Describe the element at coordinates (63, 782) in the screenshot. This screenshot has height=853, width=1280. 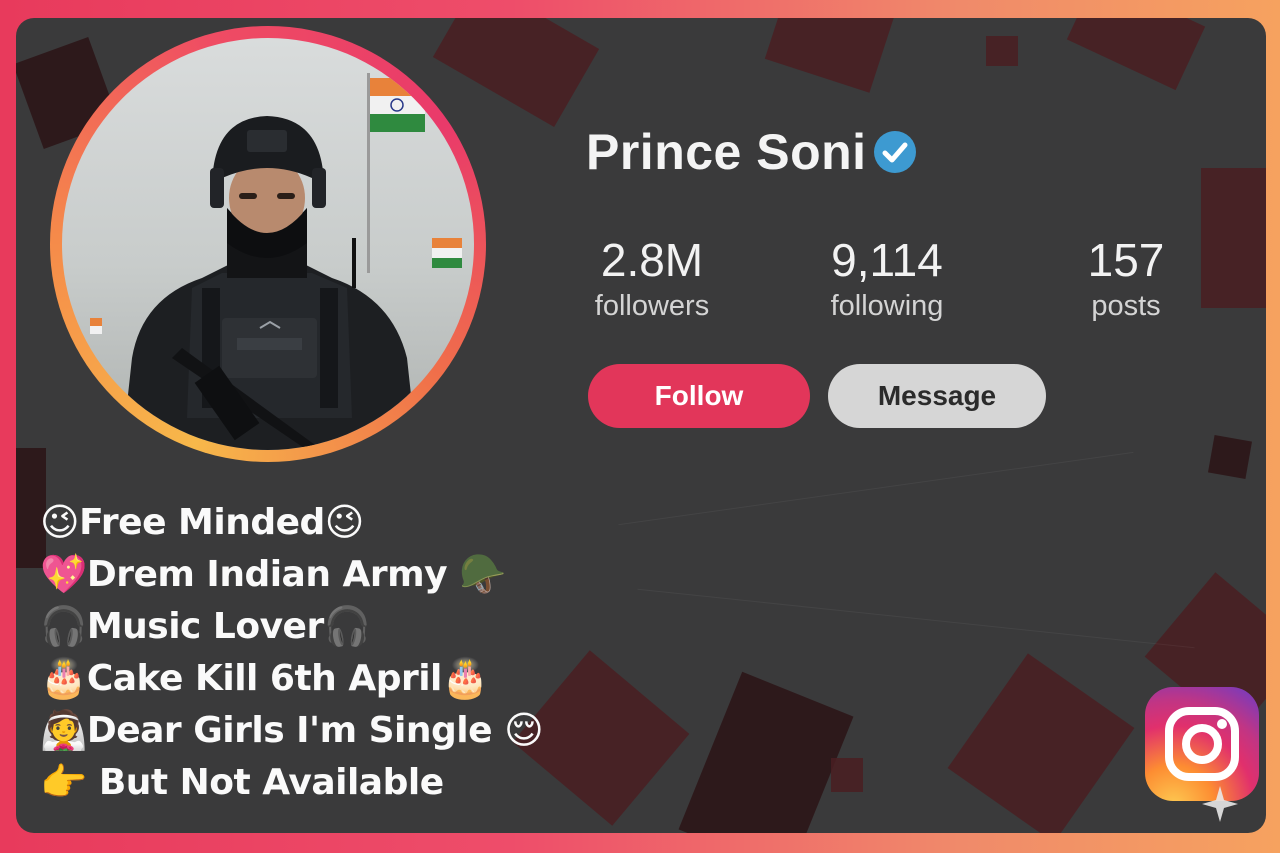
I see `pointing-right-emoji-icon: 👉` at that location.